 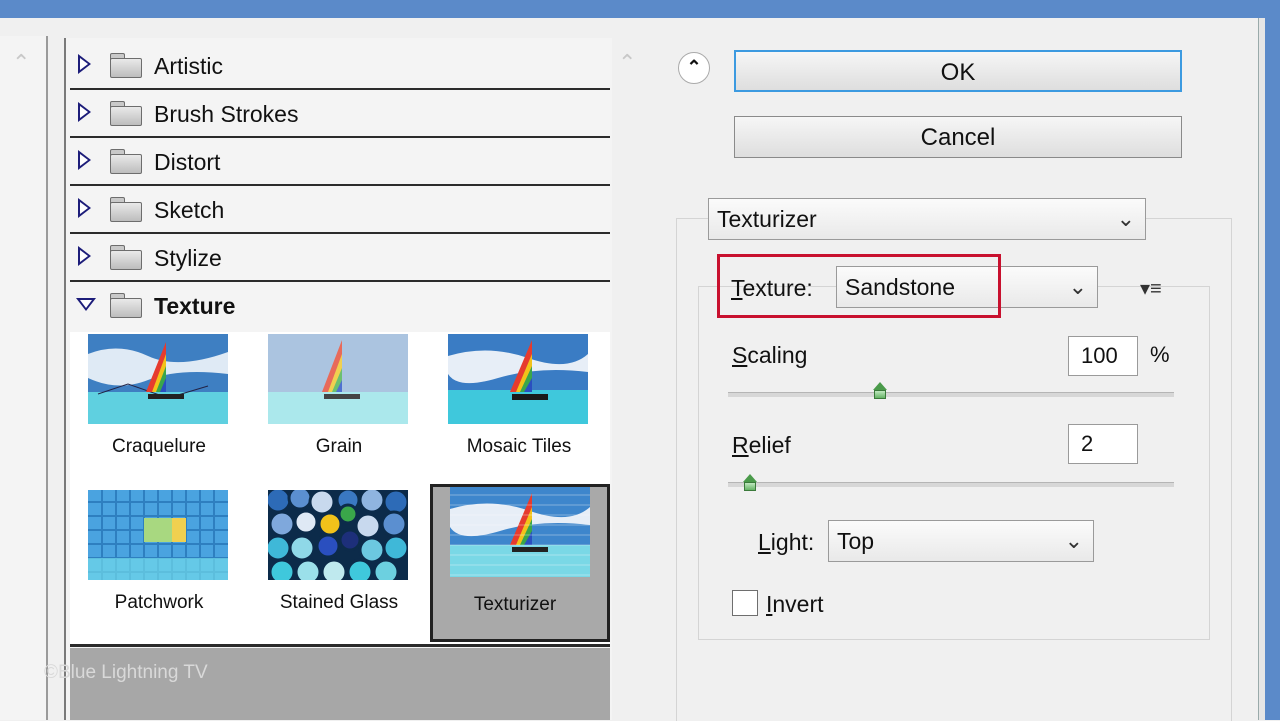 I want to click on light-select: Top ⌄, so click(x=961, y=541).